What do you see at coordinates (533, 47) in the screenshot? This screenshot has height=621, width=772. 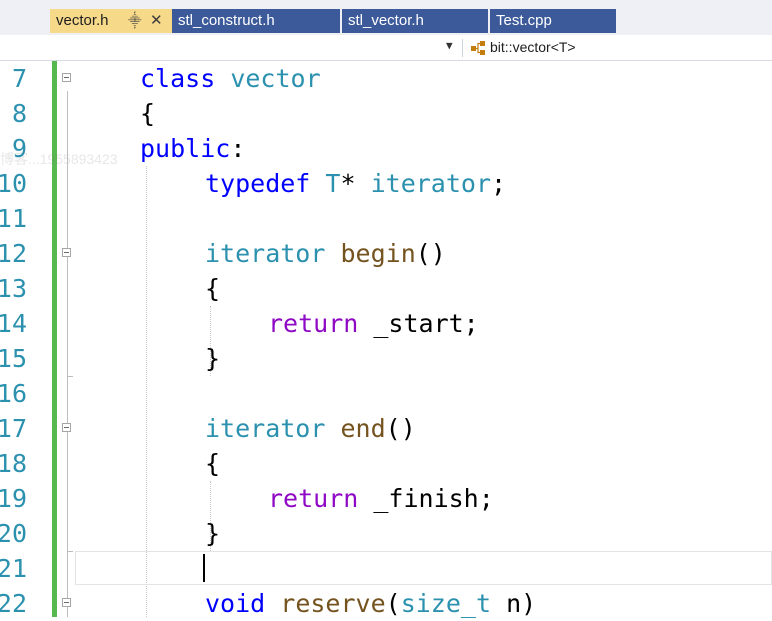 I see `scope-dropdown: bit::vector<T>` at bounding box center [533, 47].